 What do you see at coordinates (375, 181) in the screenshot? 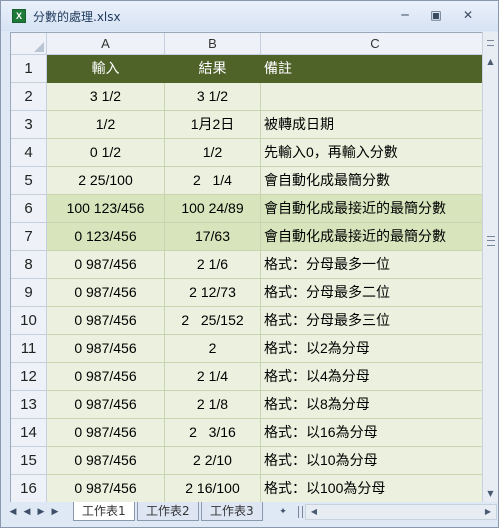
I see `cell-c: 會自動化成最簡分數` at bounding box center [375, 181].